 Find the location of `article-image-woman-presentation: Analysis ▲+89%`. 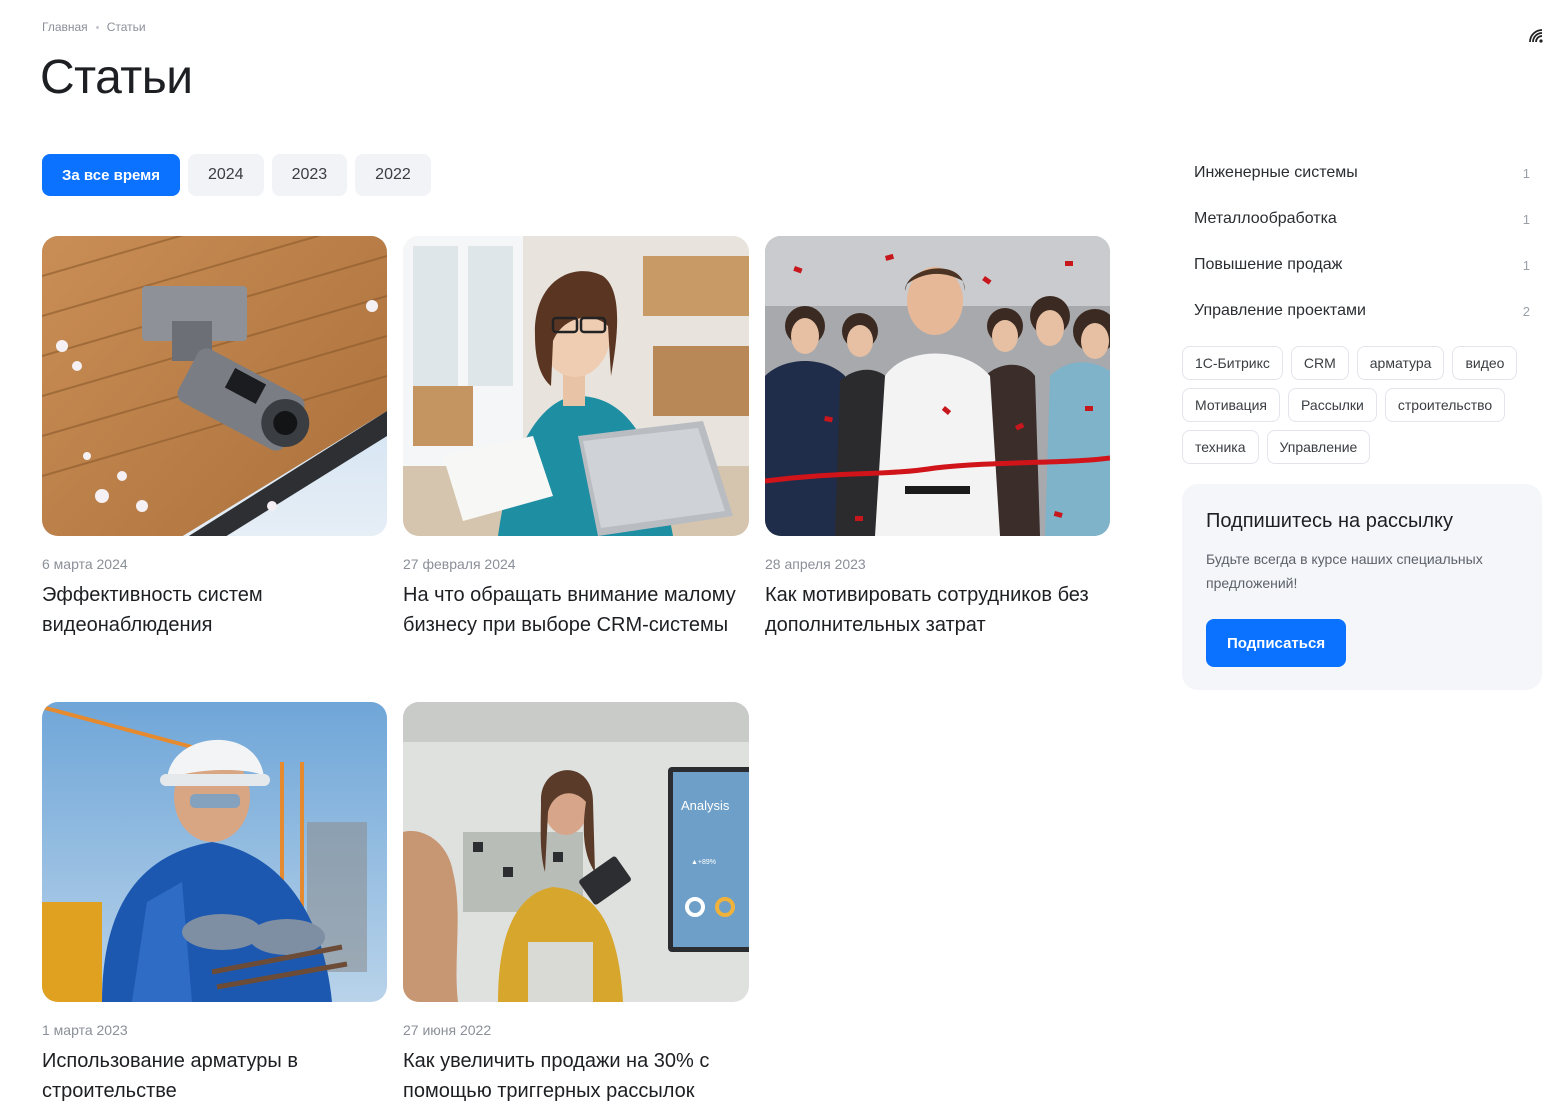

article-image-woman-presentation: Analysis ▲+89% is located at coordinates (576, 852).